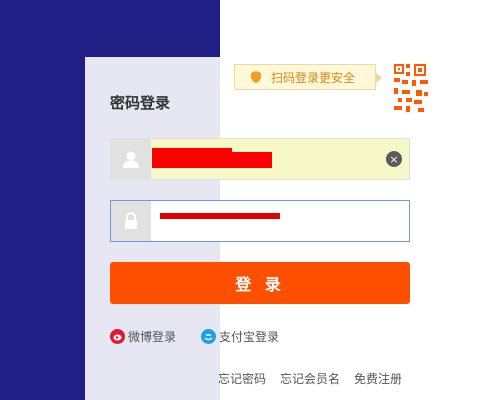 The image size is (490, 400). I want to click on username-redaction, so click(212, 160).